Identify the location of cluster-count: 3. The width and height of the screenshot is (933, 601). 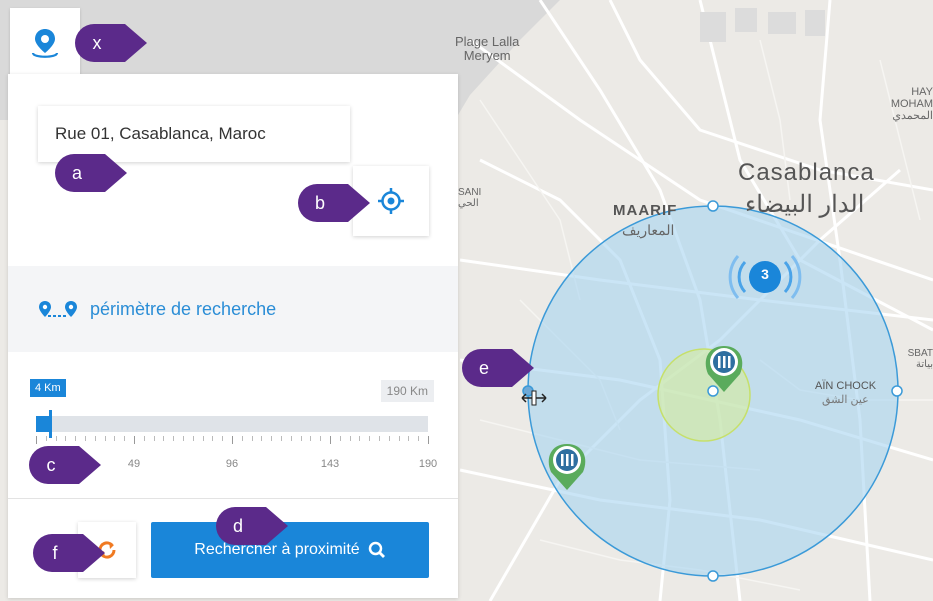
(765, 274).